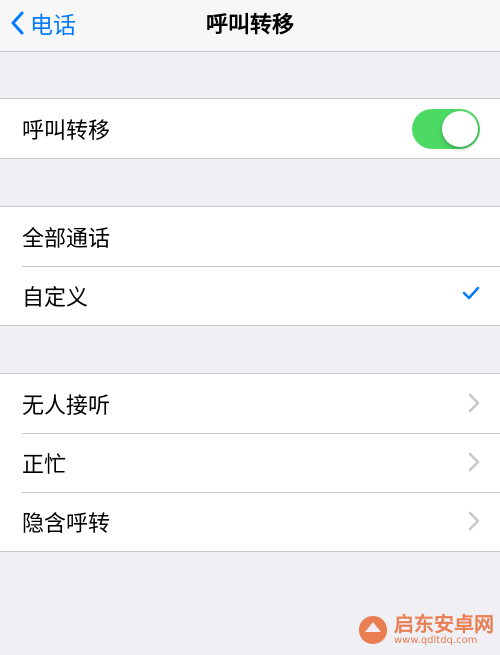 The height and width of the screenshot is (655, 500). Describe the element at coordinates (444, 624) in the screenshot. I see `watermark-brand: 启东安卓网` at that location.